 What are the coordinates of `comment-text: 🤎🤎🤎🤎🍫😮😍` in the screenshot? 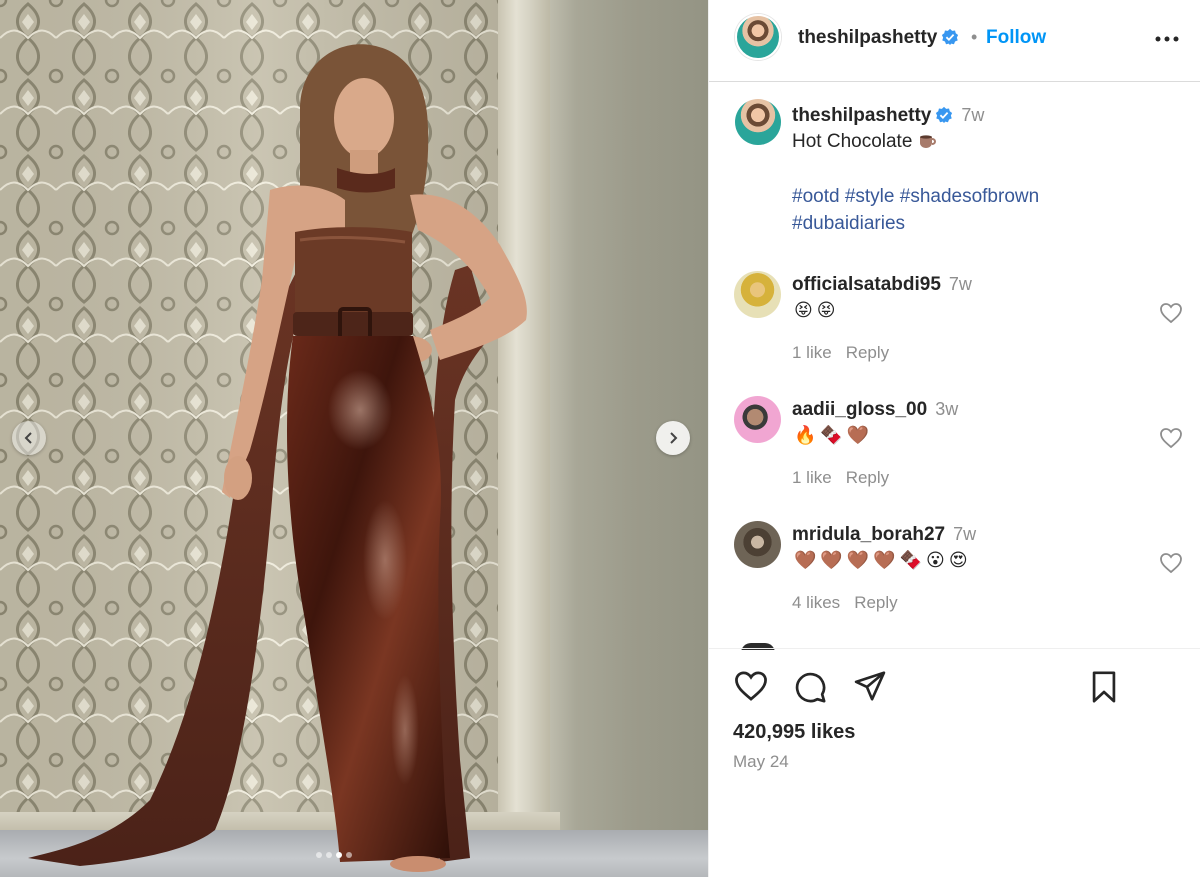 It's located at (883, 560).